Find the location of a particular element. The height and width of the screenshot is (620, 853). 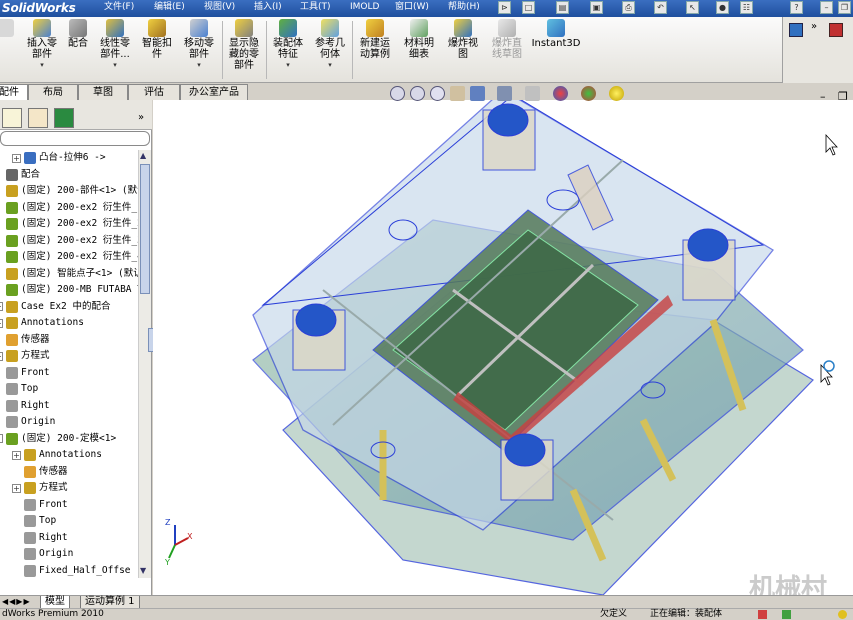

tree-item: (固定) 200-ex2 衍生件_3 is located at coordinates (69, 241).